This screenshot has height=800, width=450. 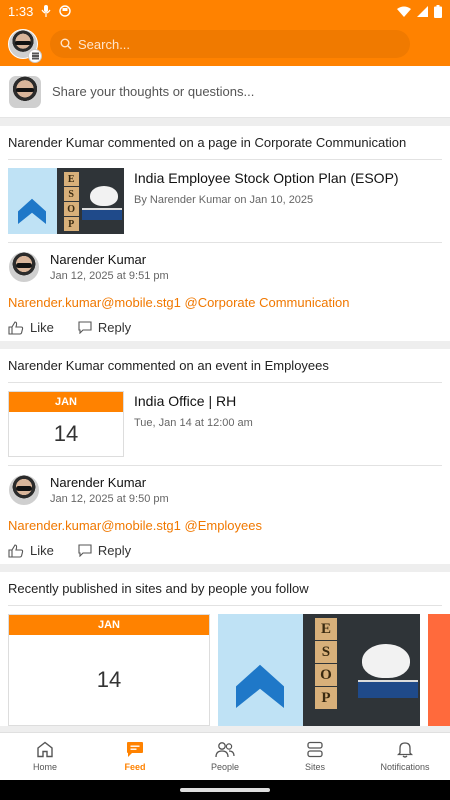 I want to click on event-title: India Office | RH, so click(x=193, y=401).